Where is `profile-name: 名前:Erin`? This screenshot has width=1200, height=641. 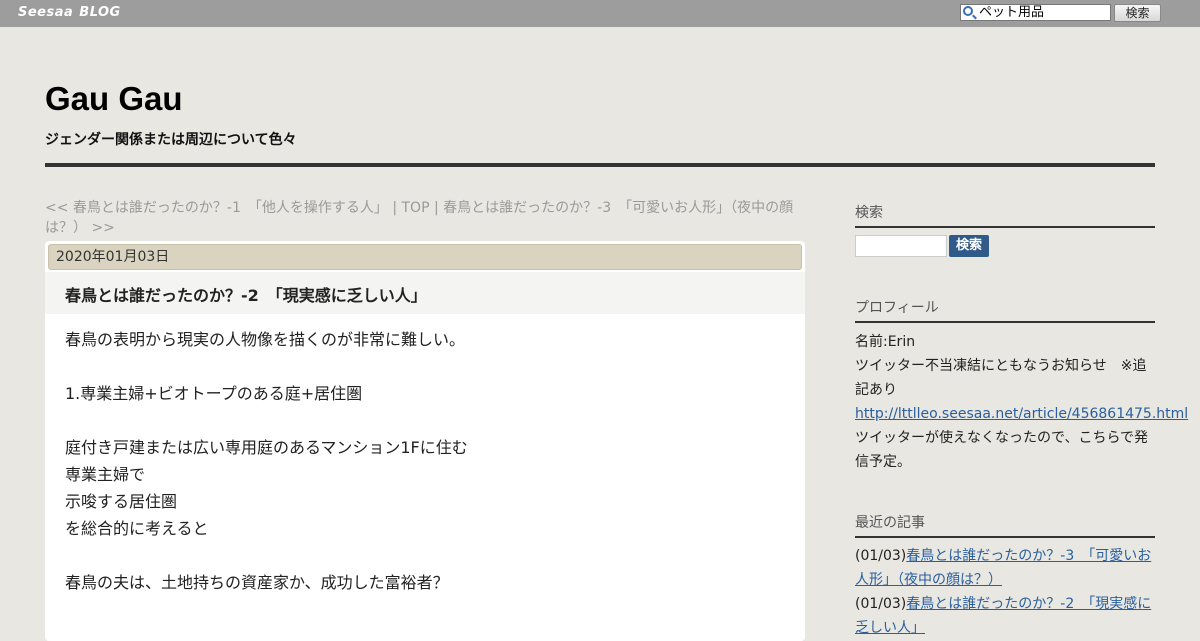 profile-name: 名前:Erin is located at coordinates (885, 342).